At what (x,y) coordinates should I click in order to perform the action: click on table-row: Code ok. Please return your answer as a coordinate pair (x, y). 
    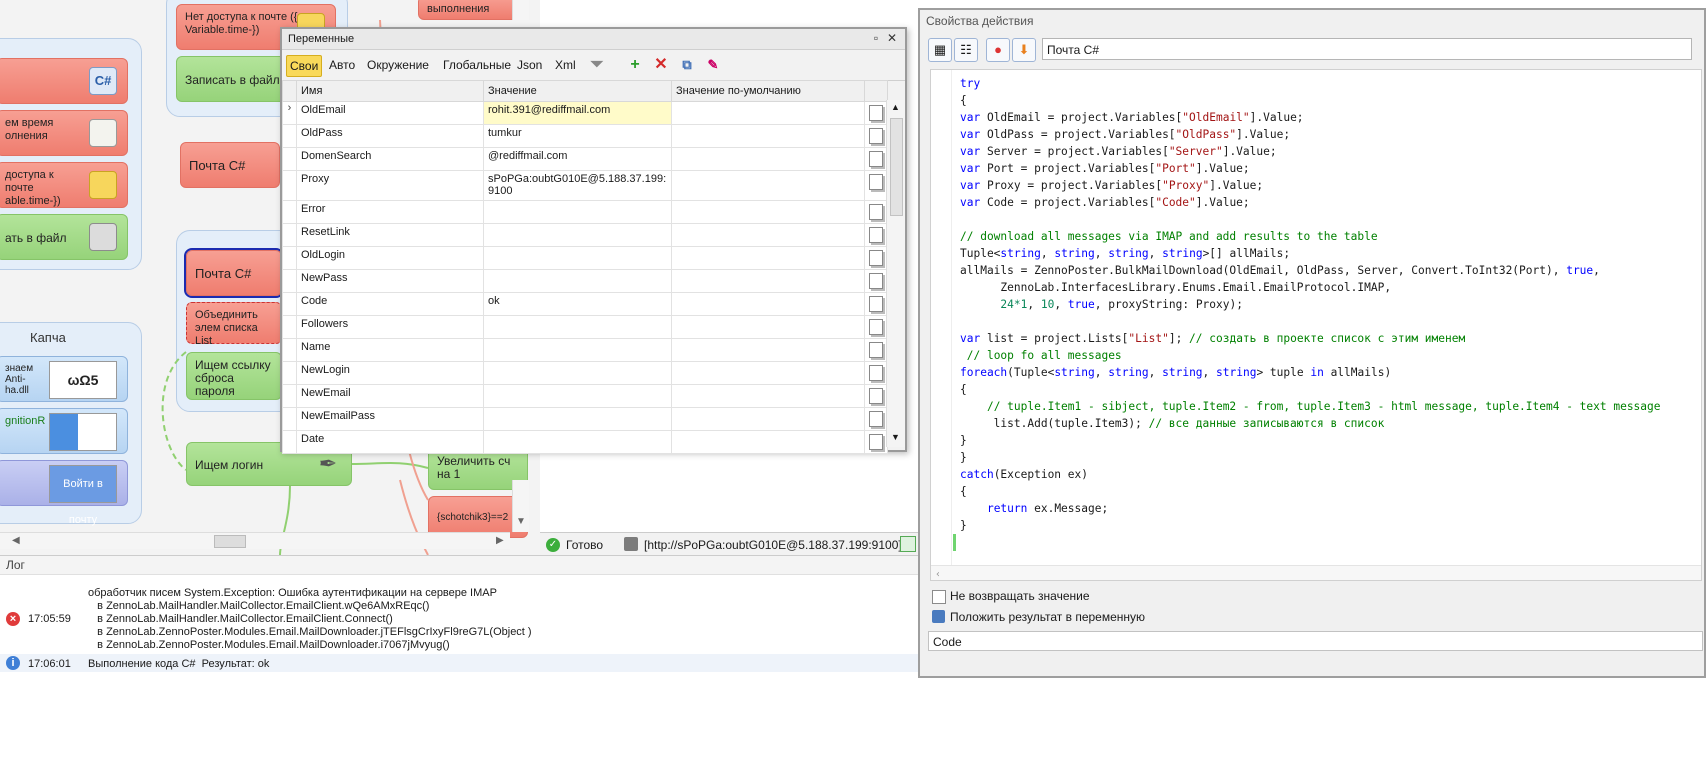
    Looking at the image, I should click on (585, 304).